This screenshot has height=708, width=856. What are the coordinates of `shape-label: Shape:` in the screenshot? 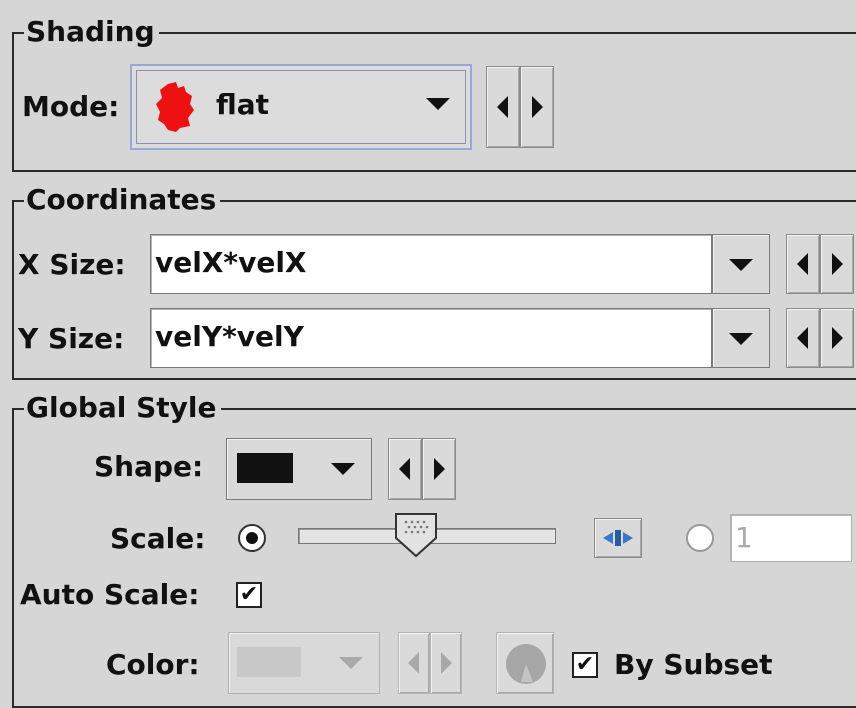 It's located at (149, 466).